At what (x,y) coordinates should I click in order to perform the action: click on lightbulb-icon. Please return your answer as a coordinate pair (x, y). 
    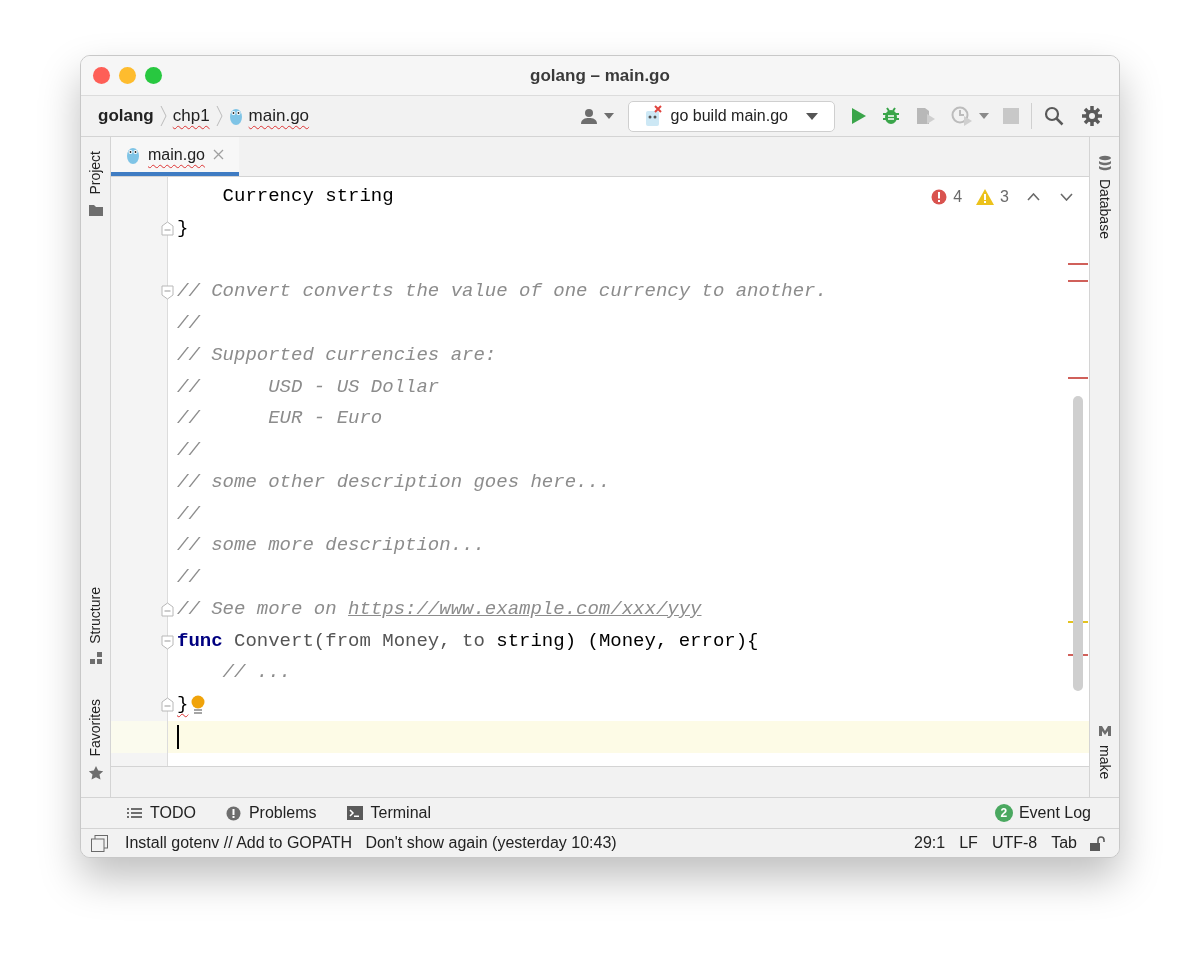
    Looking at the image, I should click on (198, 704).